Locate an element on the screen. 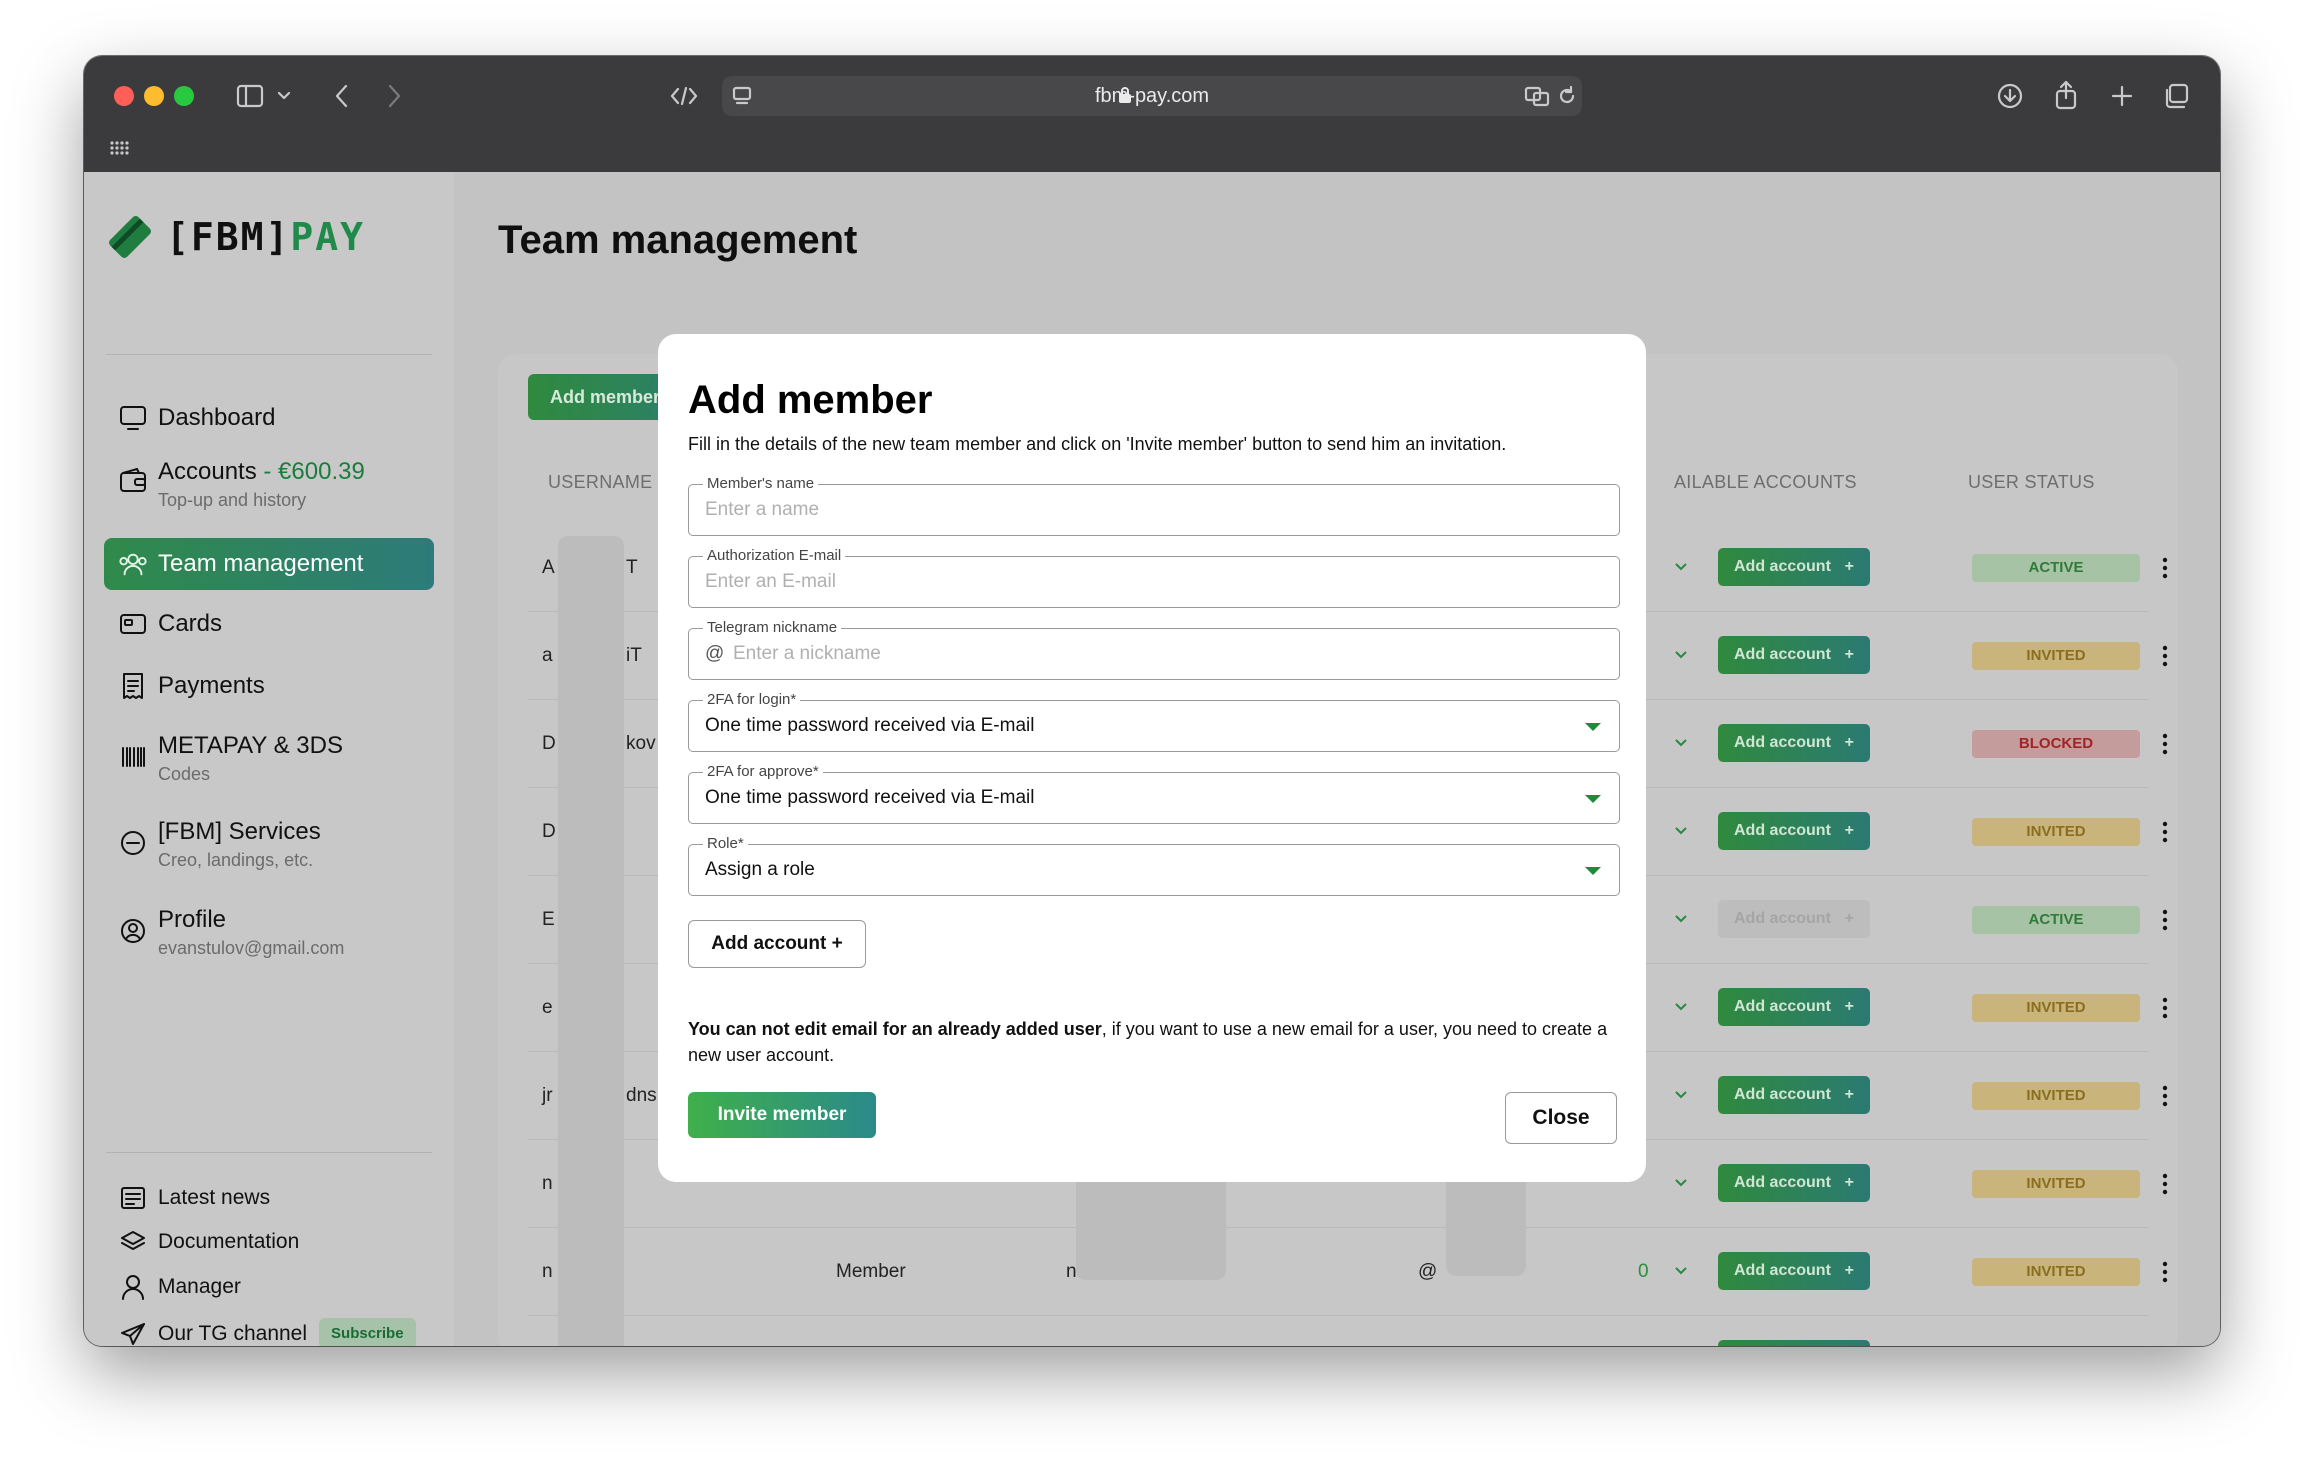 Image resolution: width=2304 pixels, height=1458 pixels. username-cell-end: IE is located at coordinates (635, 1331).